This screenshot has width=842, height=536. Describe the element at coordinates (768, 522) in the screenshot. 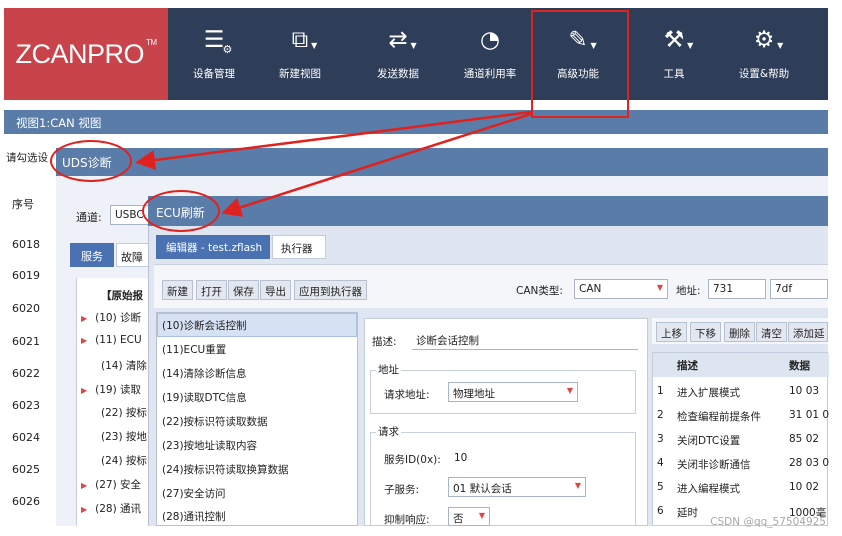

I see `watermark: CSDN @qq_57504925` at that location.